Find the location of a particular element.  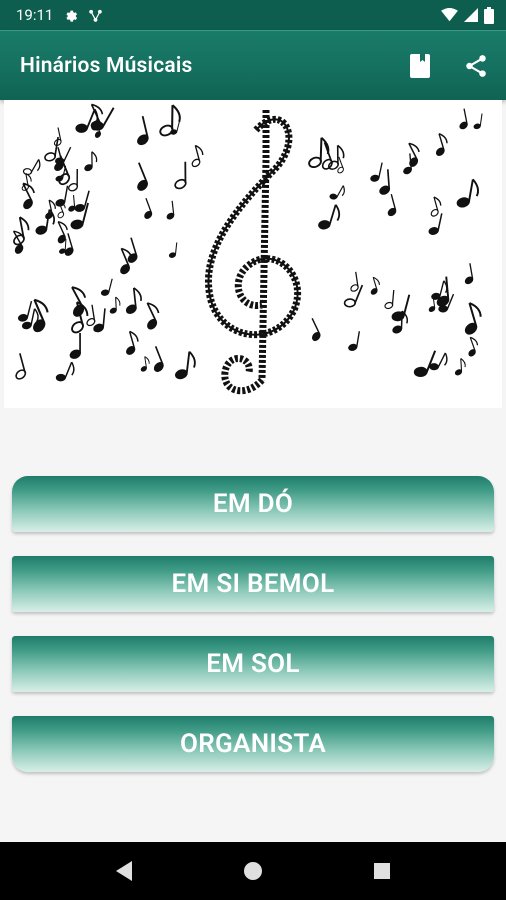

system-nav-bar is located at coordinates (253, 871).